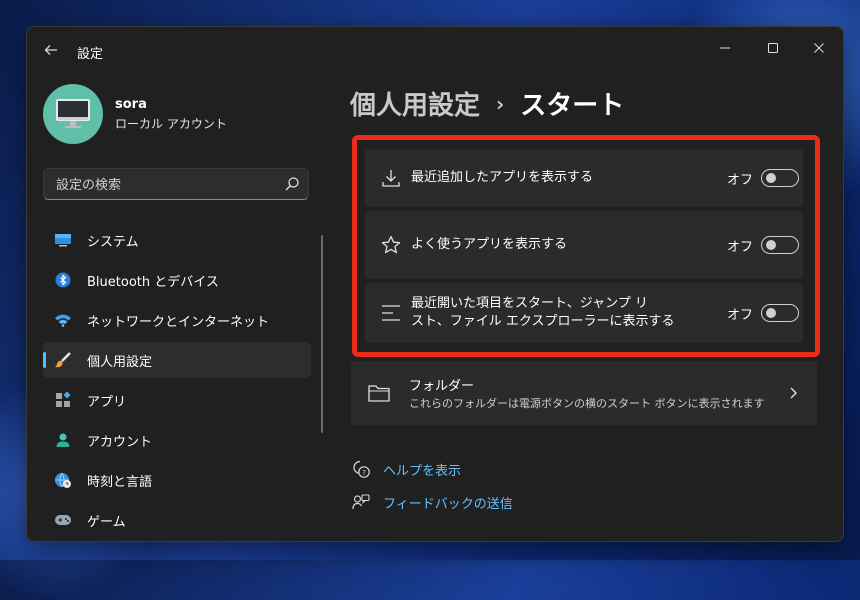 The width and height of the screenshot is (860, 600). What do you see at coordinates (90, 54) in the screenshot?
I see `app-title: 設定` at bounding box center [90, 54].